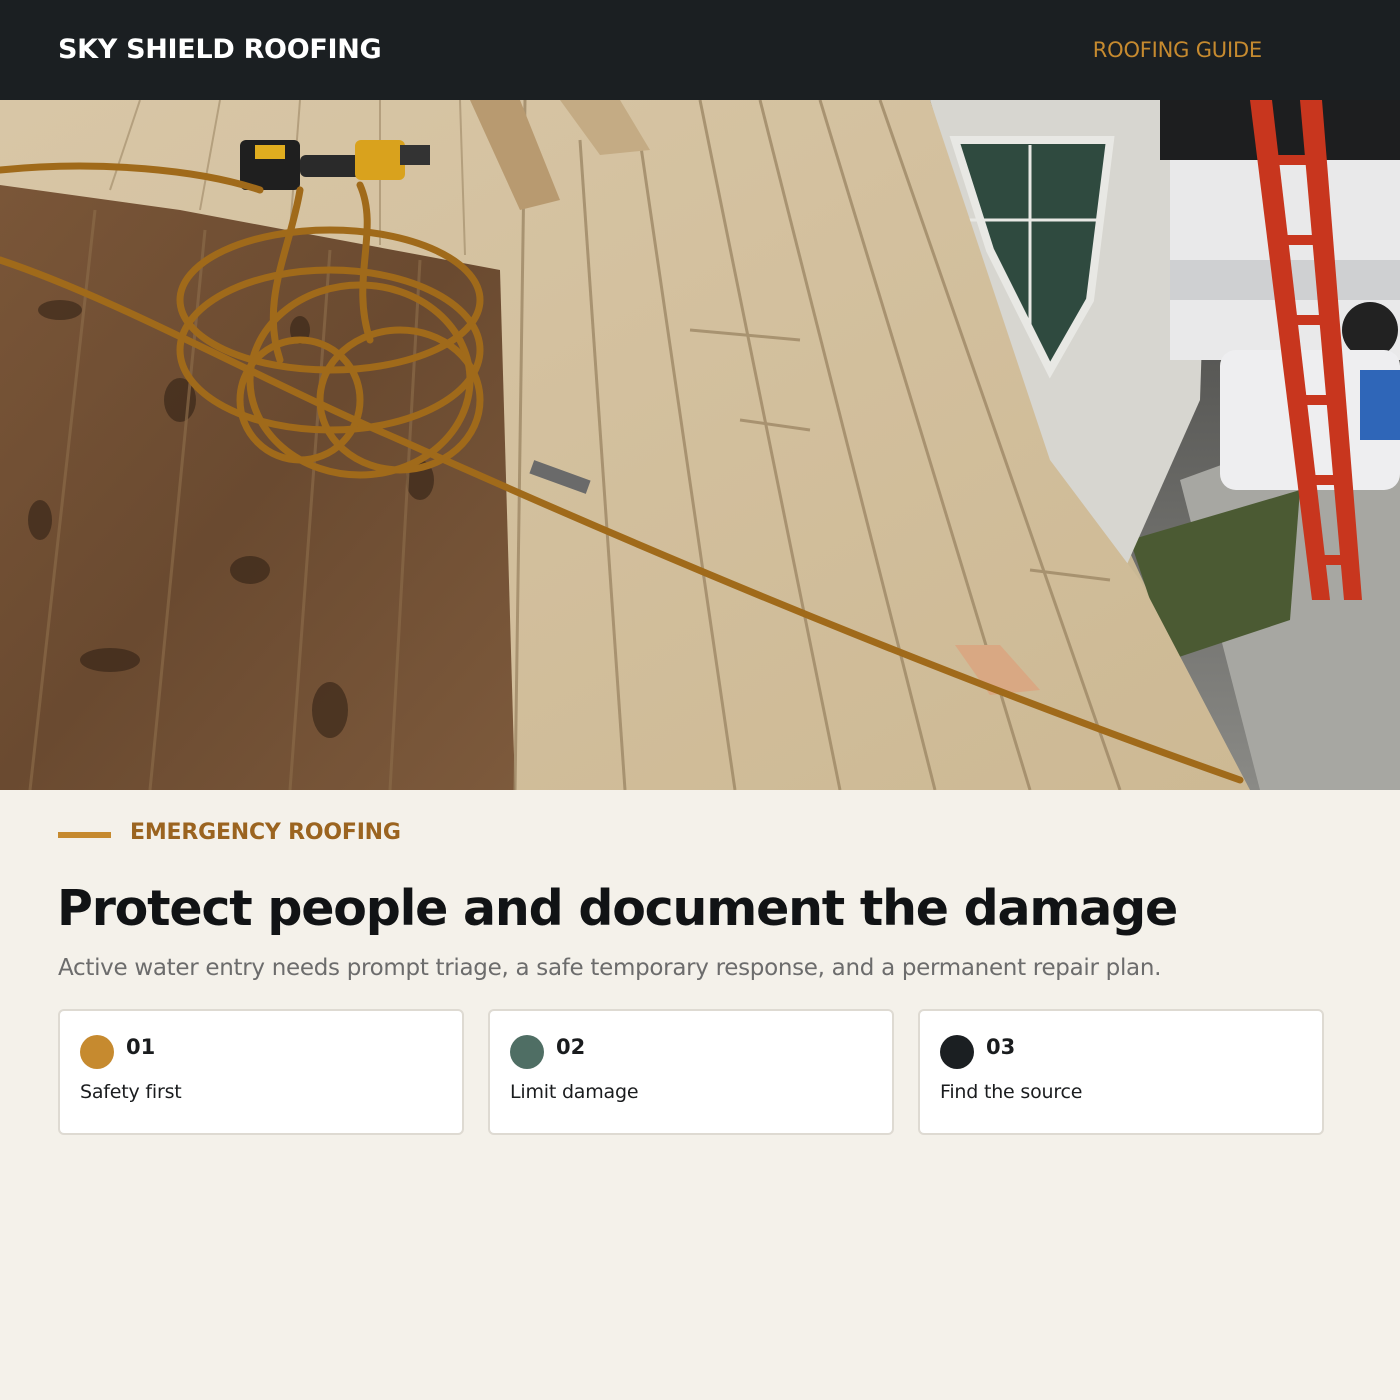 Image resolution: width=1400 pixels, height=1400 pixels. I want to click on step-number: 01, so click(141, 1047).